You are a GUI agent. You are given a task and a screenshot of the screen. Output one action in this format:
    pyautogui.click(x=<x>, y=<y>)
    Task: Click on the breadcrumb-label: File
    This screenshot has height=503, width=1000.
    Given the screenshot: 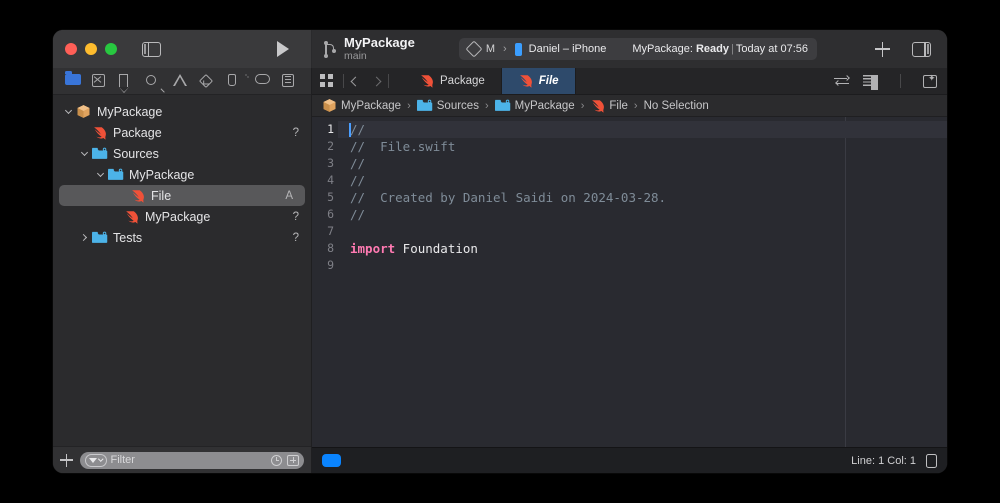 What is the action you would take?
    pyautogui.click(x=618, y=105)
    